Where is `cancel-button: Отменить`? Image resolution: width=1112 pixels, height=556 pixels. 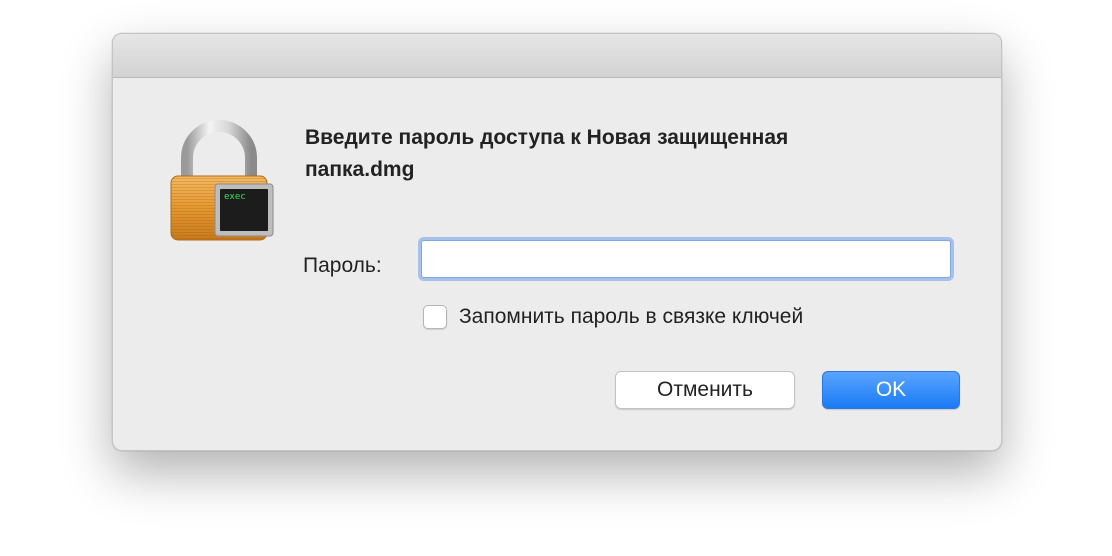
cancel-button: Отменить is located at coordinates (705, 390).